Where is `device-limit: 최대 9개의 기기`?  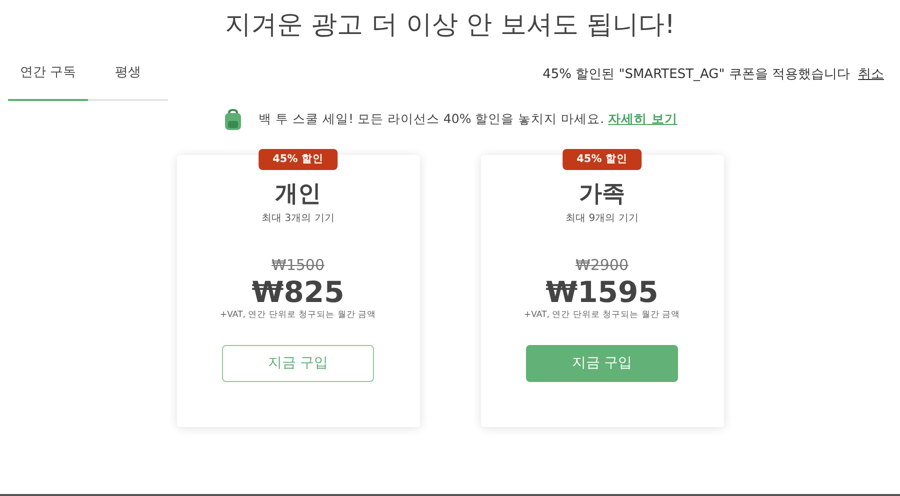 device-limit: 최대 9개의 기기 is located at coordinates (602, 219).